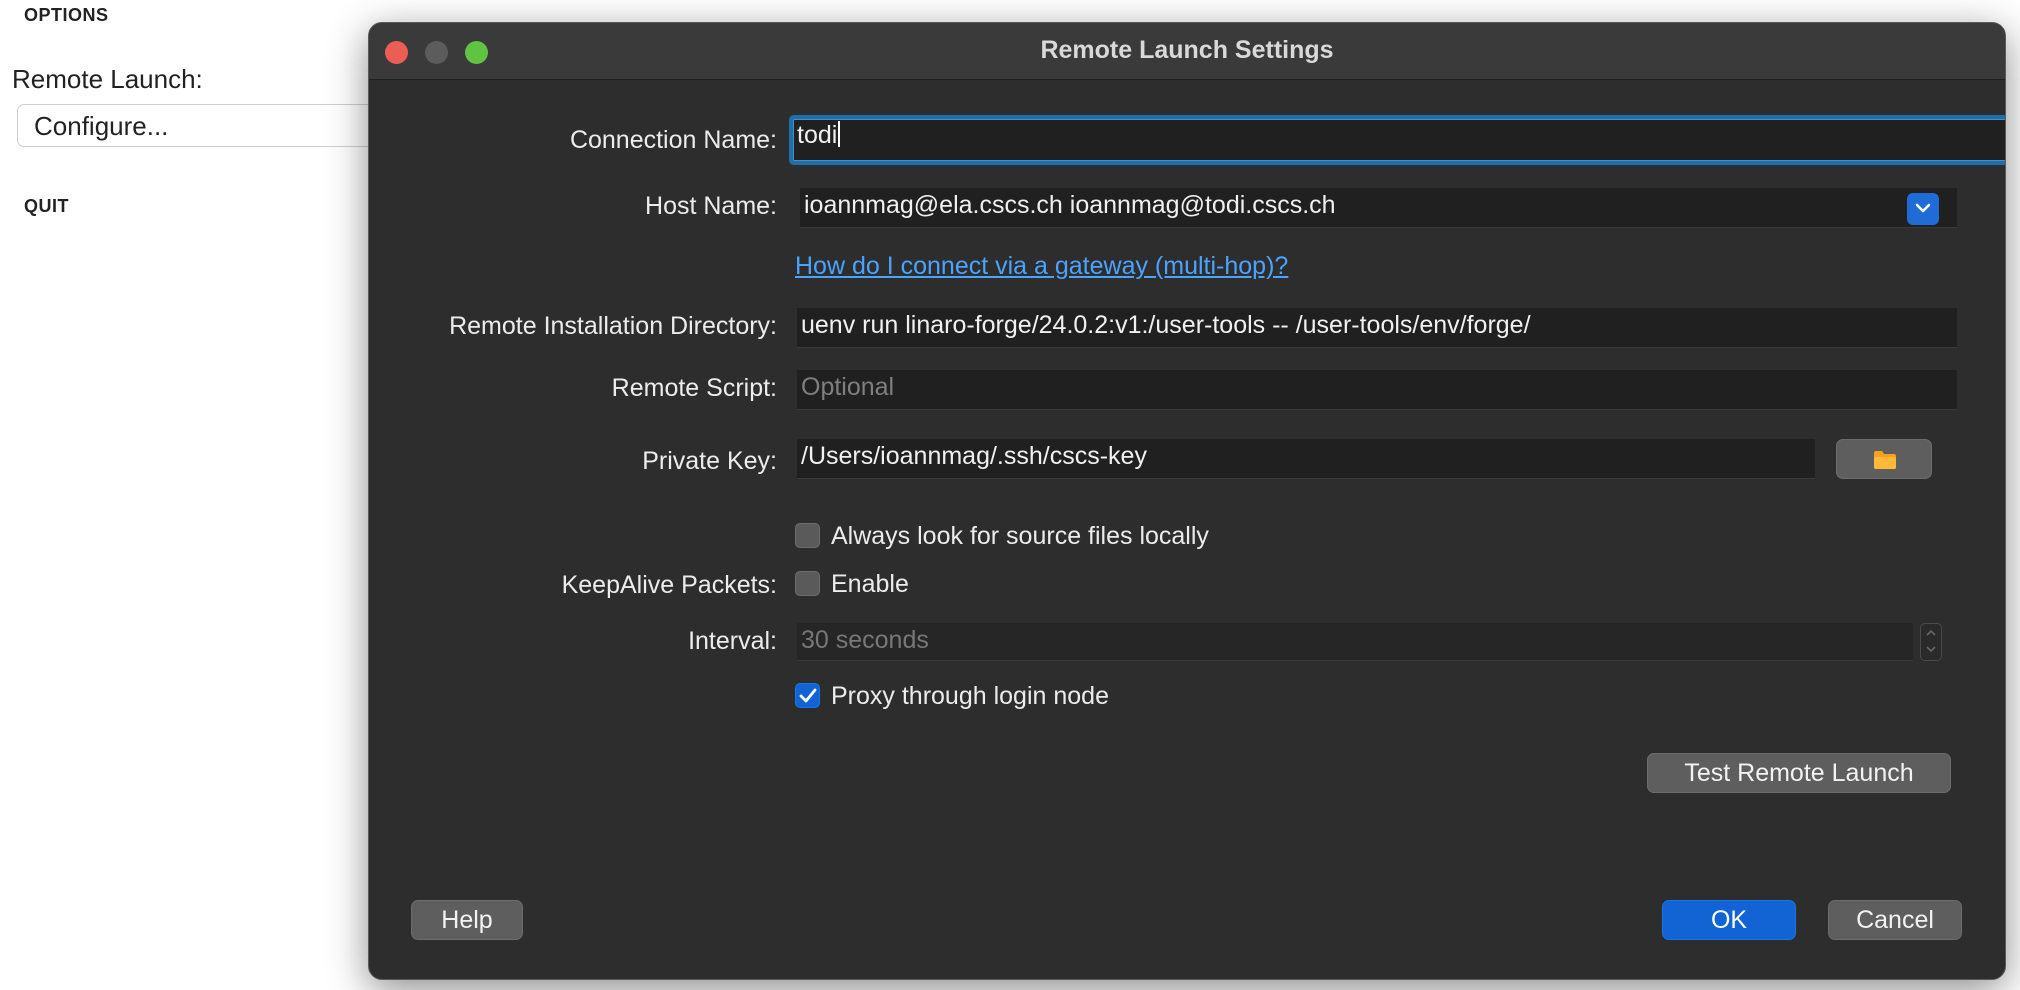 Image resolution: width=2020 pixels, height=990 pixels. What do you see at coordinates (1799, 773) in the screenshot?
I see `test-remote-launch-button: Test Remote Launch` at bounding box center [1799, 773].